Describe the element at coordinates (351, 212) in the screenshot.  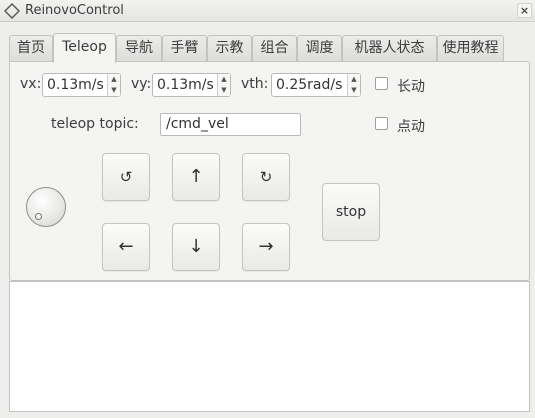
I see `stop-button: stop` at that location.